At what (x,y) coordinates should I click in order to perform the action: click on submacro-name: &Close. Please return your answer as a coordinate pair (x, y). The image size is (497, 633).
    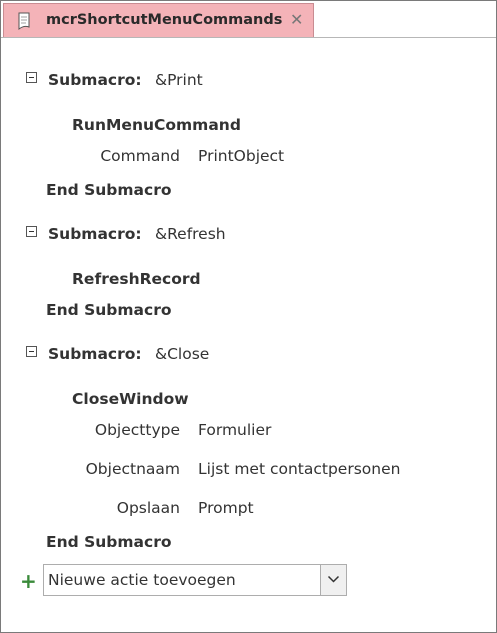
    Looking at the image, I should click on (182, 354).